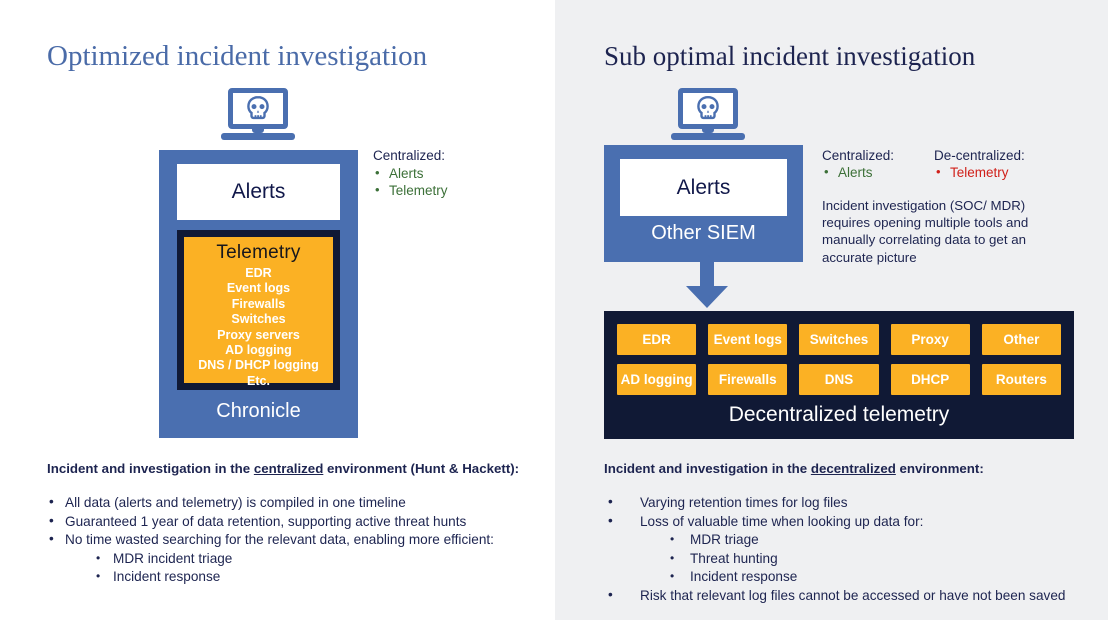  I want to click on alerts-box-left: Alerts, so click(258, 192).